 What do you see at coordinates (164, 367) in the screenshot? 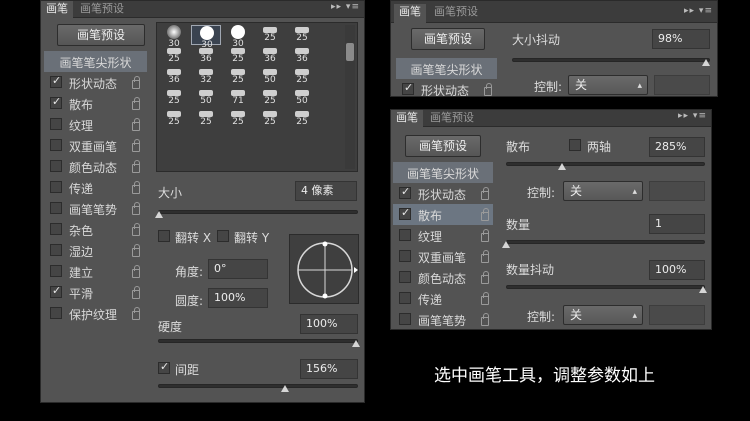
I see `spacing-checkbox` at bounding box center [164, 367].